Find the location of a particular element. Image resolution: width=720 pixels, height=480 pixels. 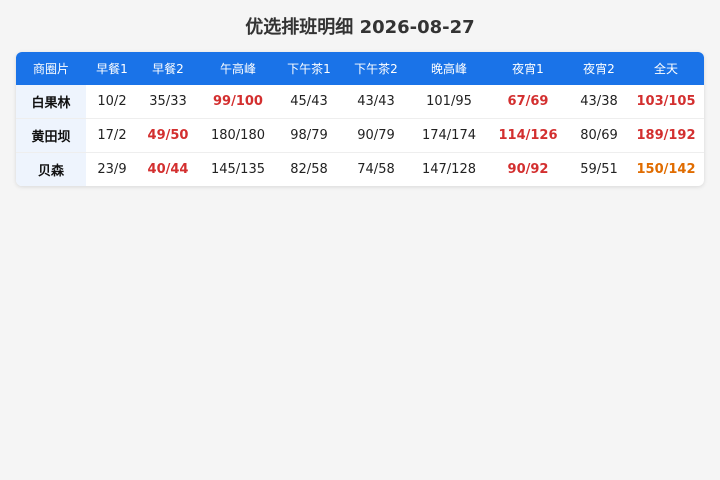

cell-lunch-peak: 180/180 is located at coordinates (238, 135).